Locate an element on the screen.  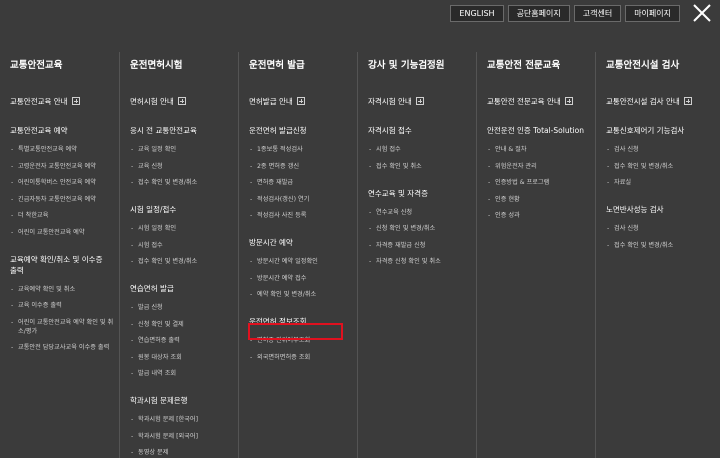
menu-link: 특별교통안전교육 예약 is located at coordinates (64, 149).